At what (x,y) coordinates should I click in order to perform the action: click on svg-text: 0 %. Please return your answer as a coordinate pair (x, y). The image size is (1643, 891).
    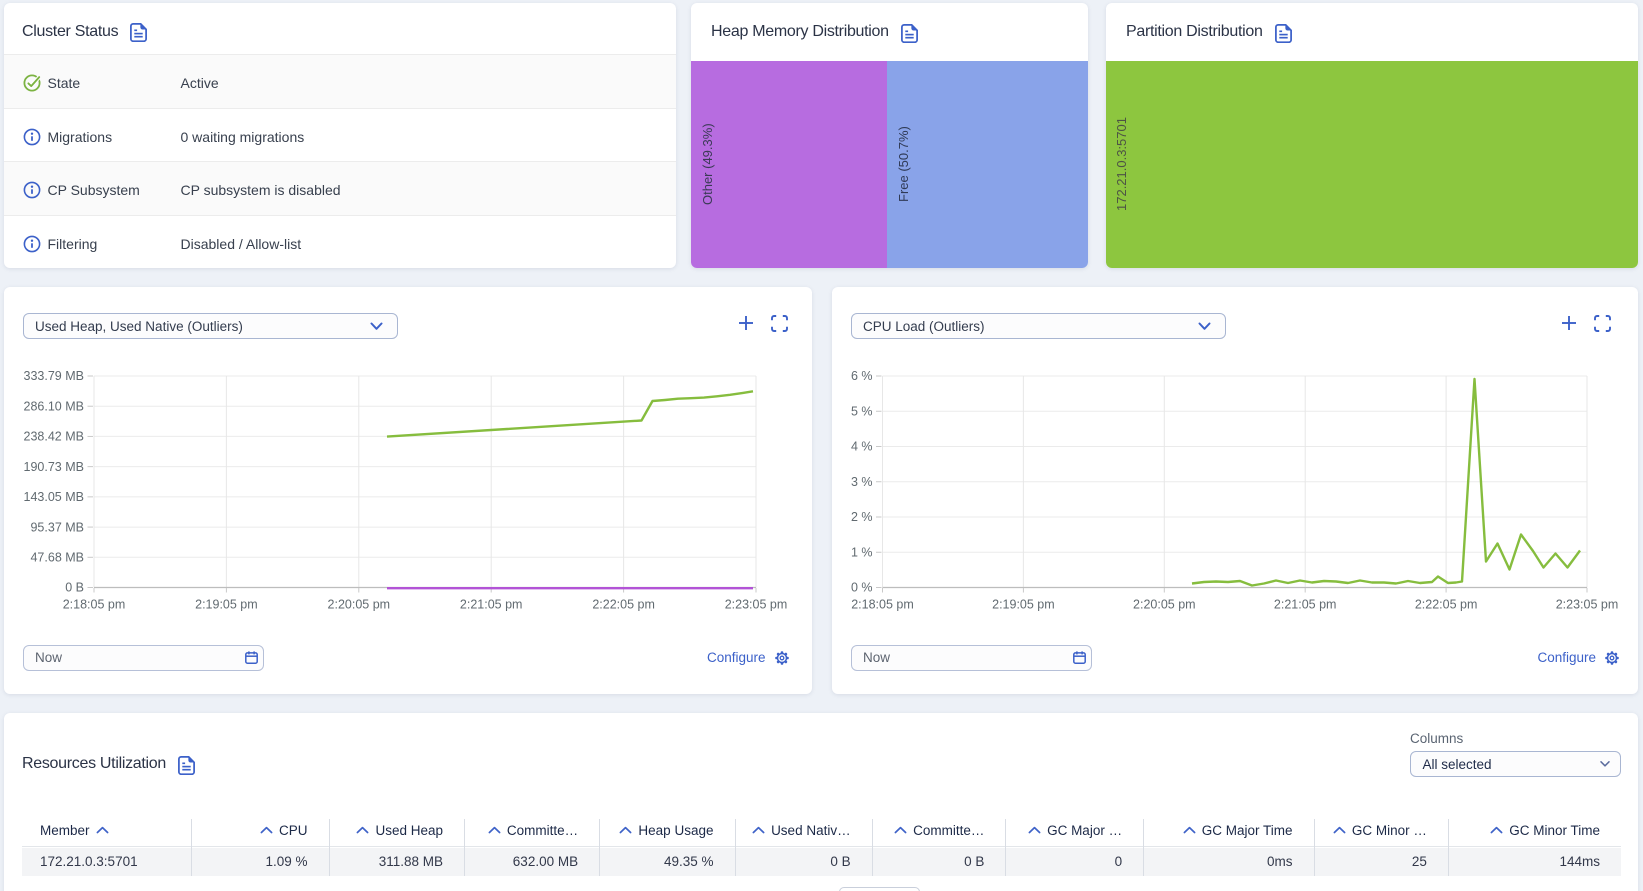
    Looking at the image, I should click on (862, 588).